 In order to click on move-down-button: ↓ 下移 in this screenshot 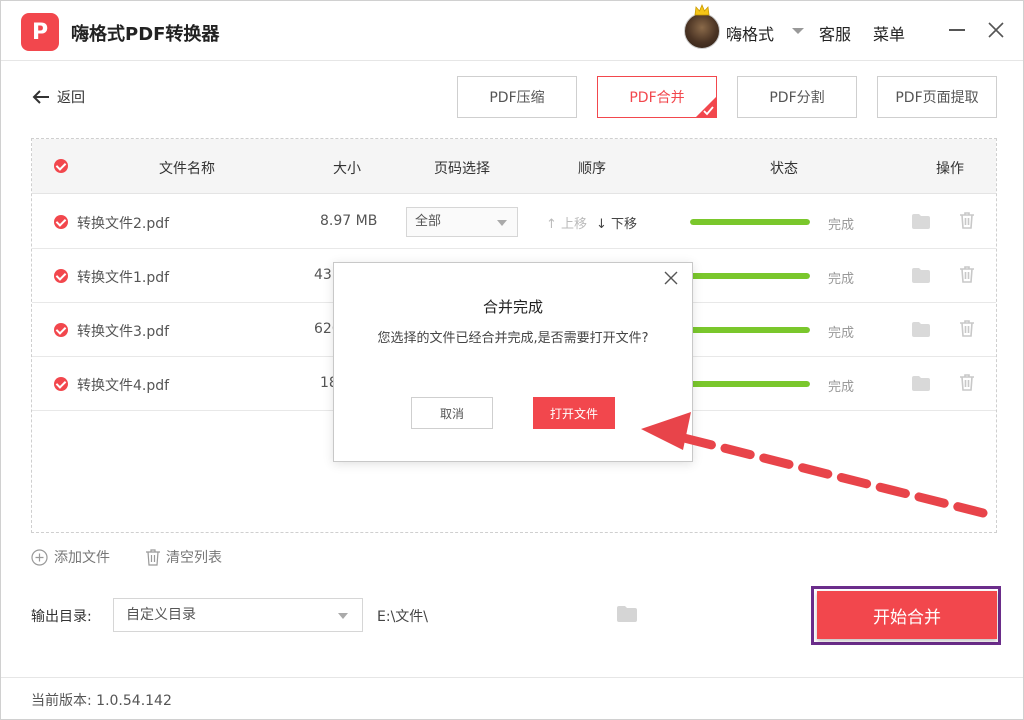, I will do `click(616, 222)`.